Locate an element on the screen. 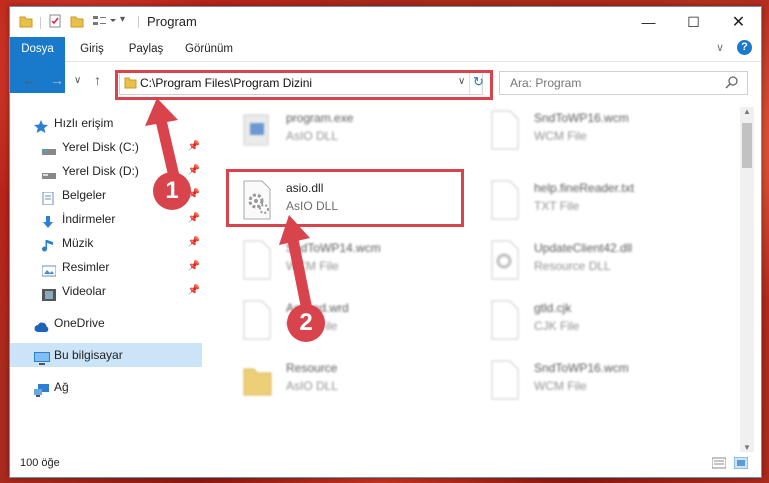 The width and height of the screenshot is (769, 483). step-1-badge: 1 is located at coordinates (172, 191).